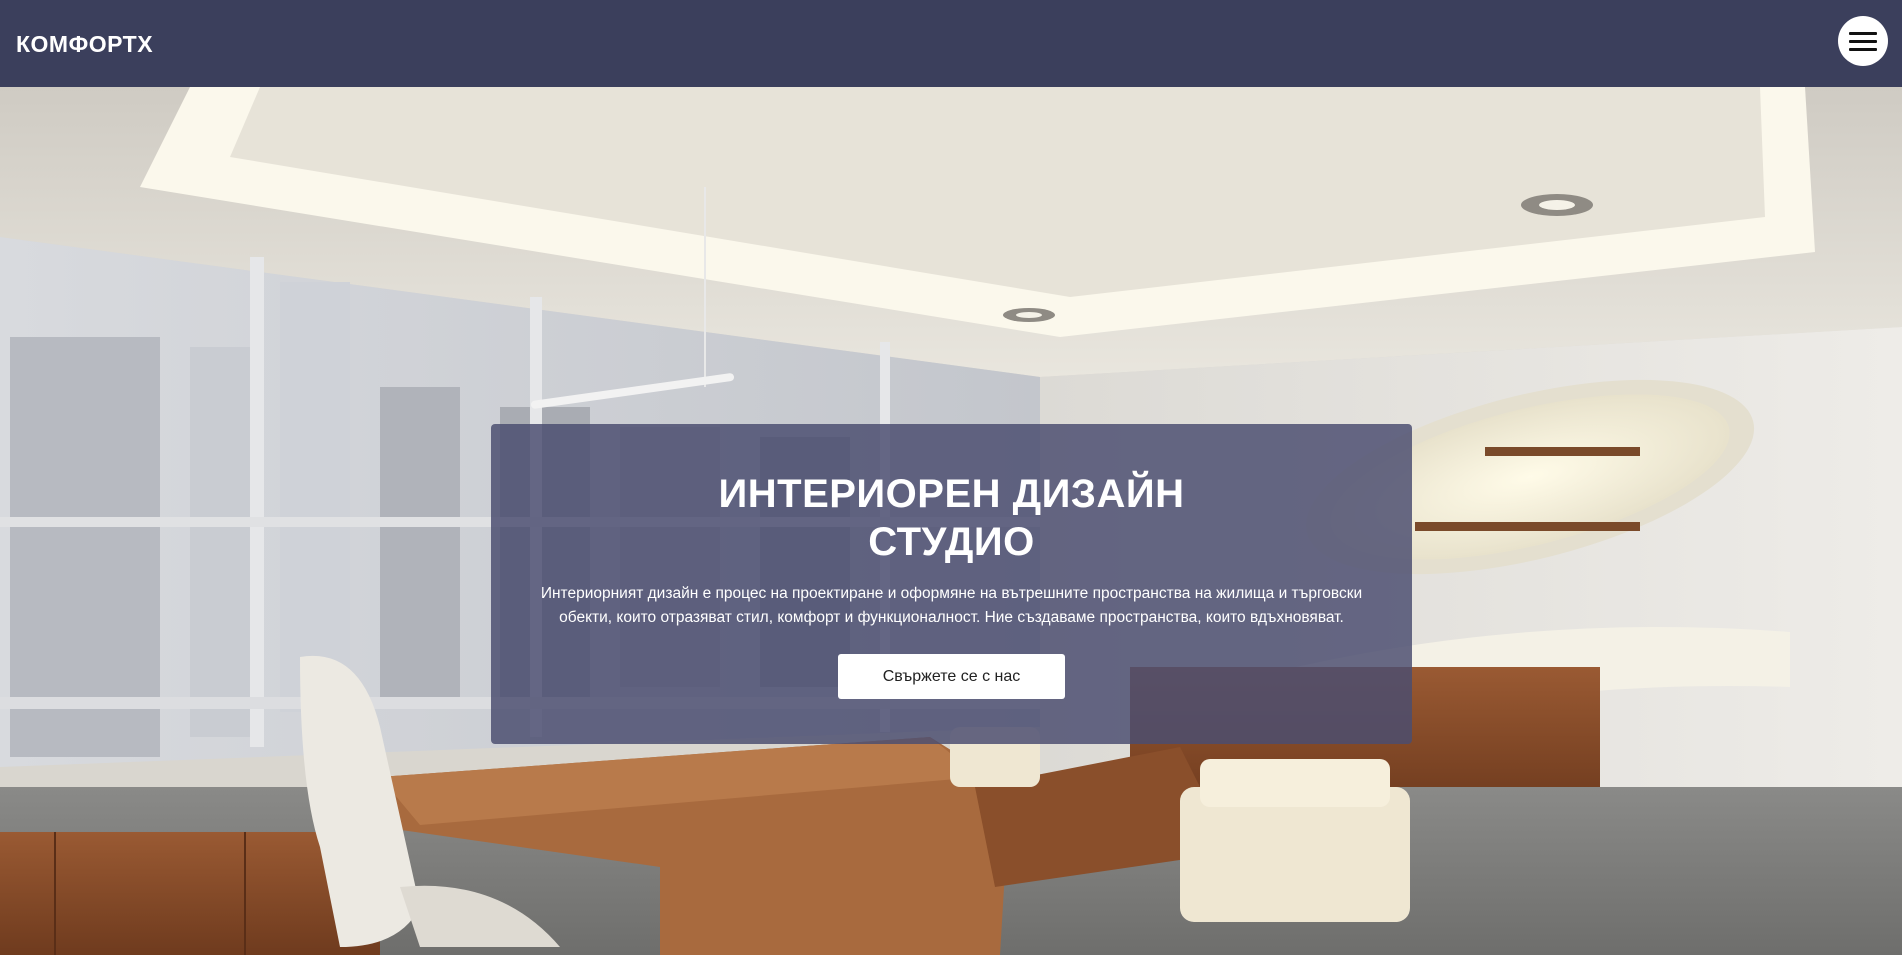 The width and height of the screenshot is (1902, 955). I want to click on menu-button, so click(1863, 41).